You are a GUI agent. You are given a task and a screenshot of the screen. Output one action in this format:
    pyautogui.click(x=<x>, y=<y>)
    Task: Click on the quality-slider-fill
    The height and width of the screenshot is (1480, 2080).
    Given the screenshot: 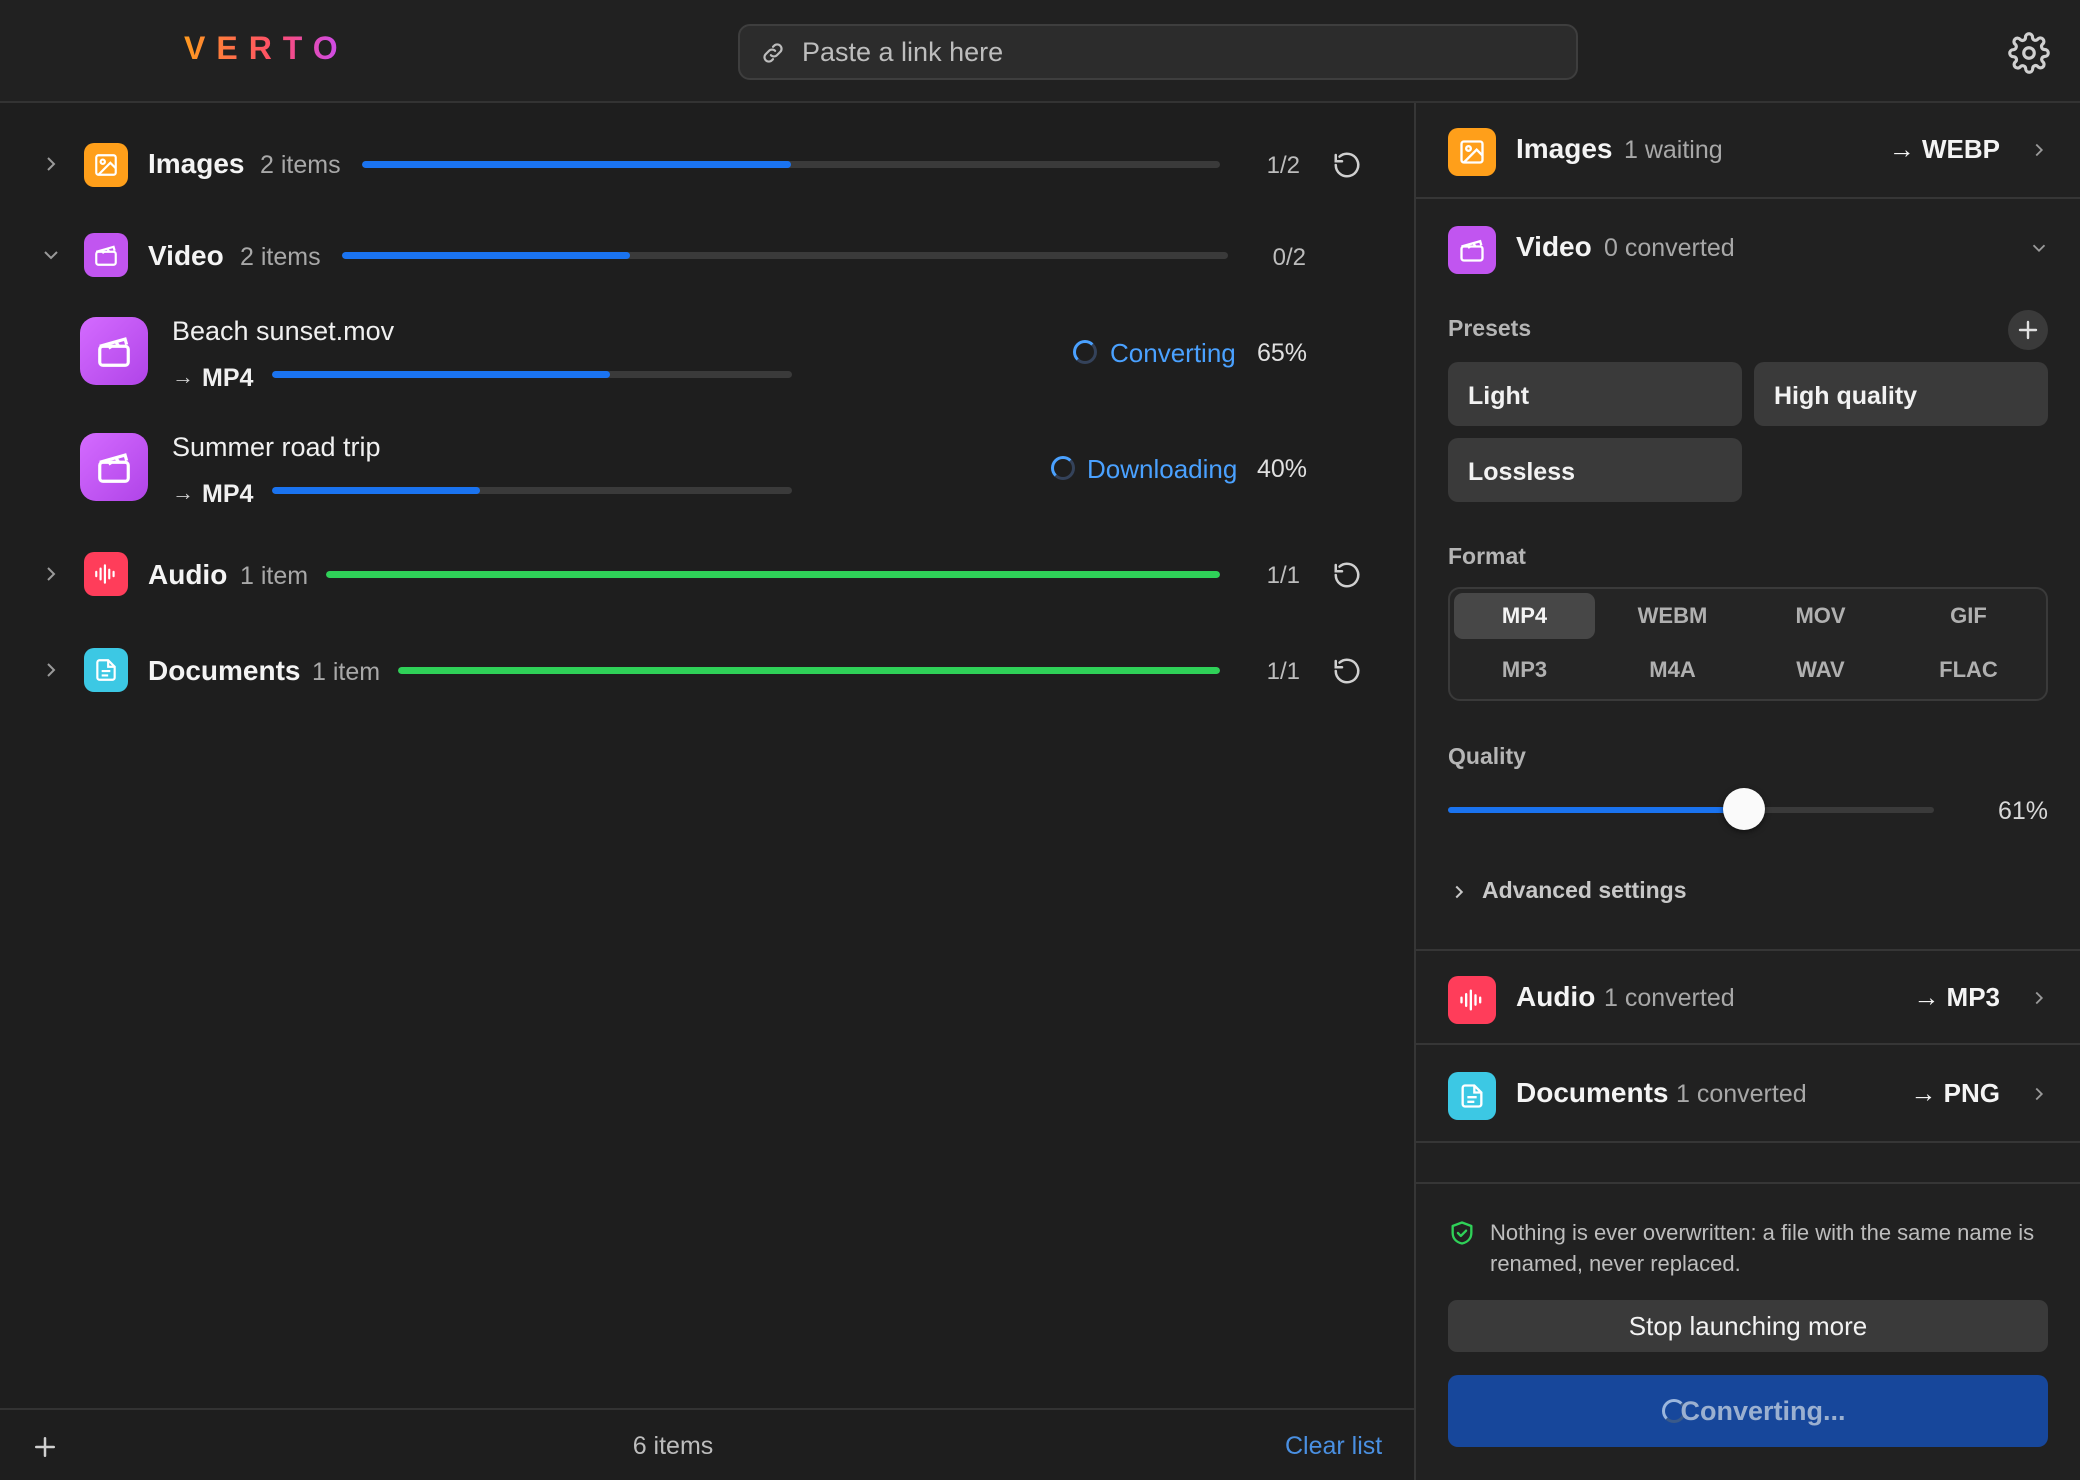 What is the action you would take?
    pyautogui.click(x=1596, y=810)
    